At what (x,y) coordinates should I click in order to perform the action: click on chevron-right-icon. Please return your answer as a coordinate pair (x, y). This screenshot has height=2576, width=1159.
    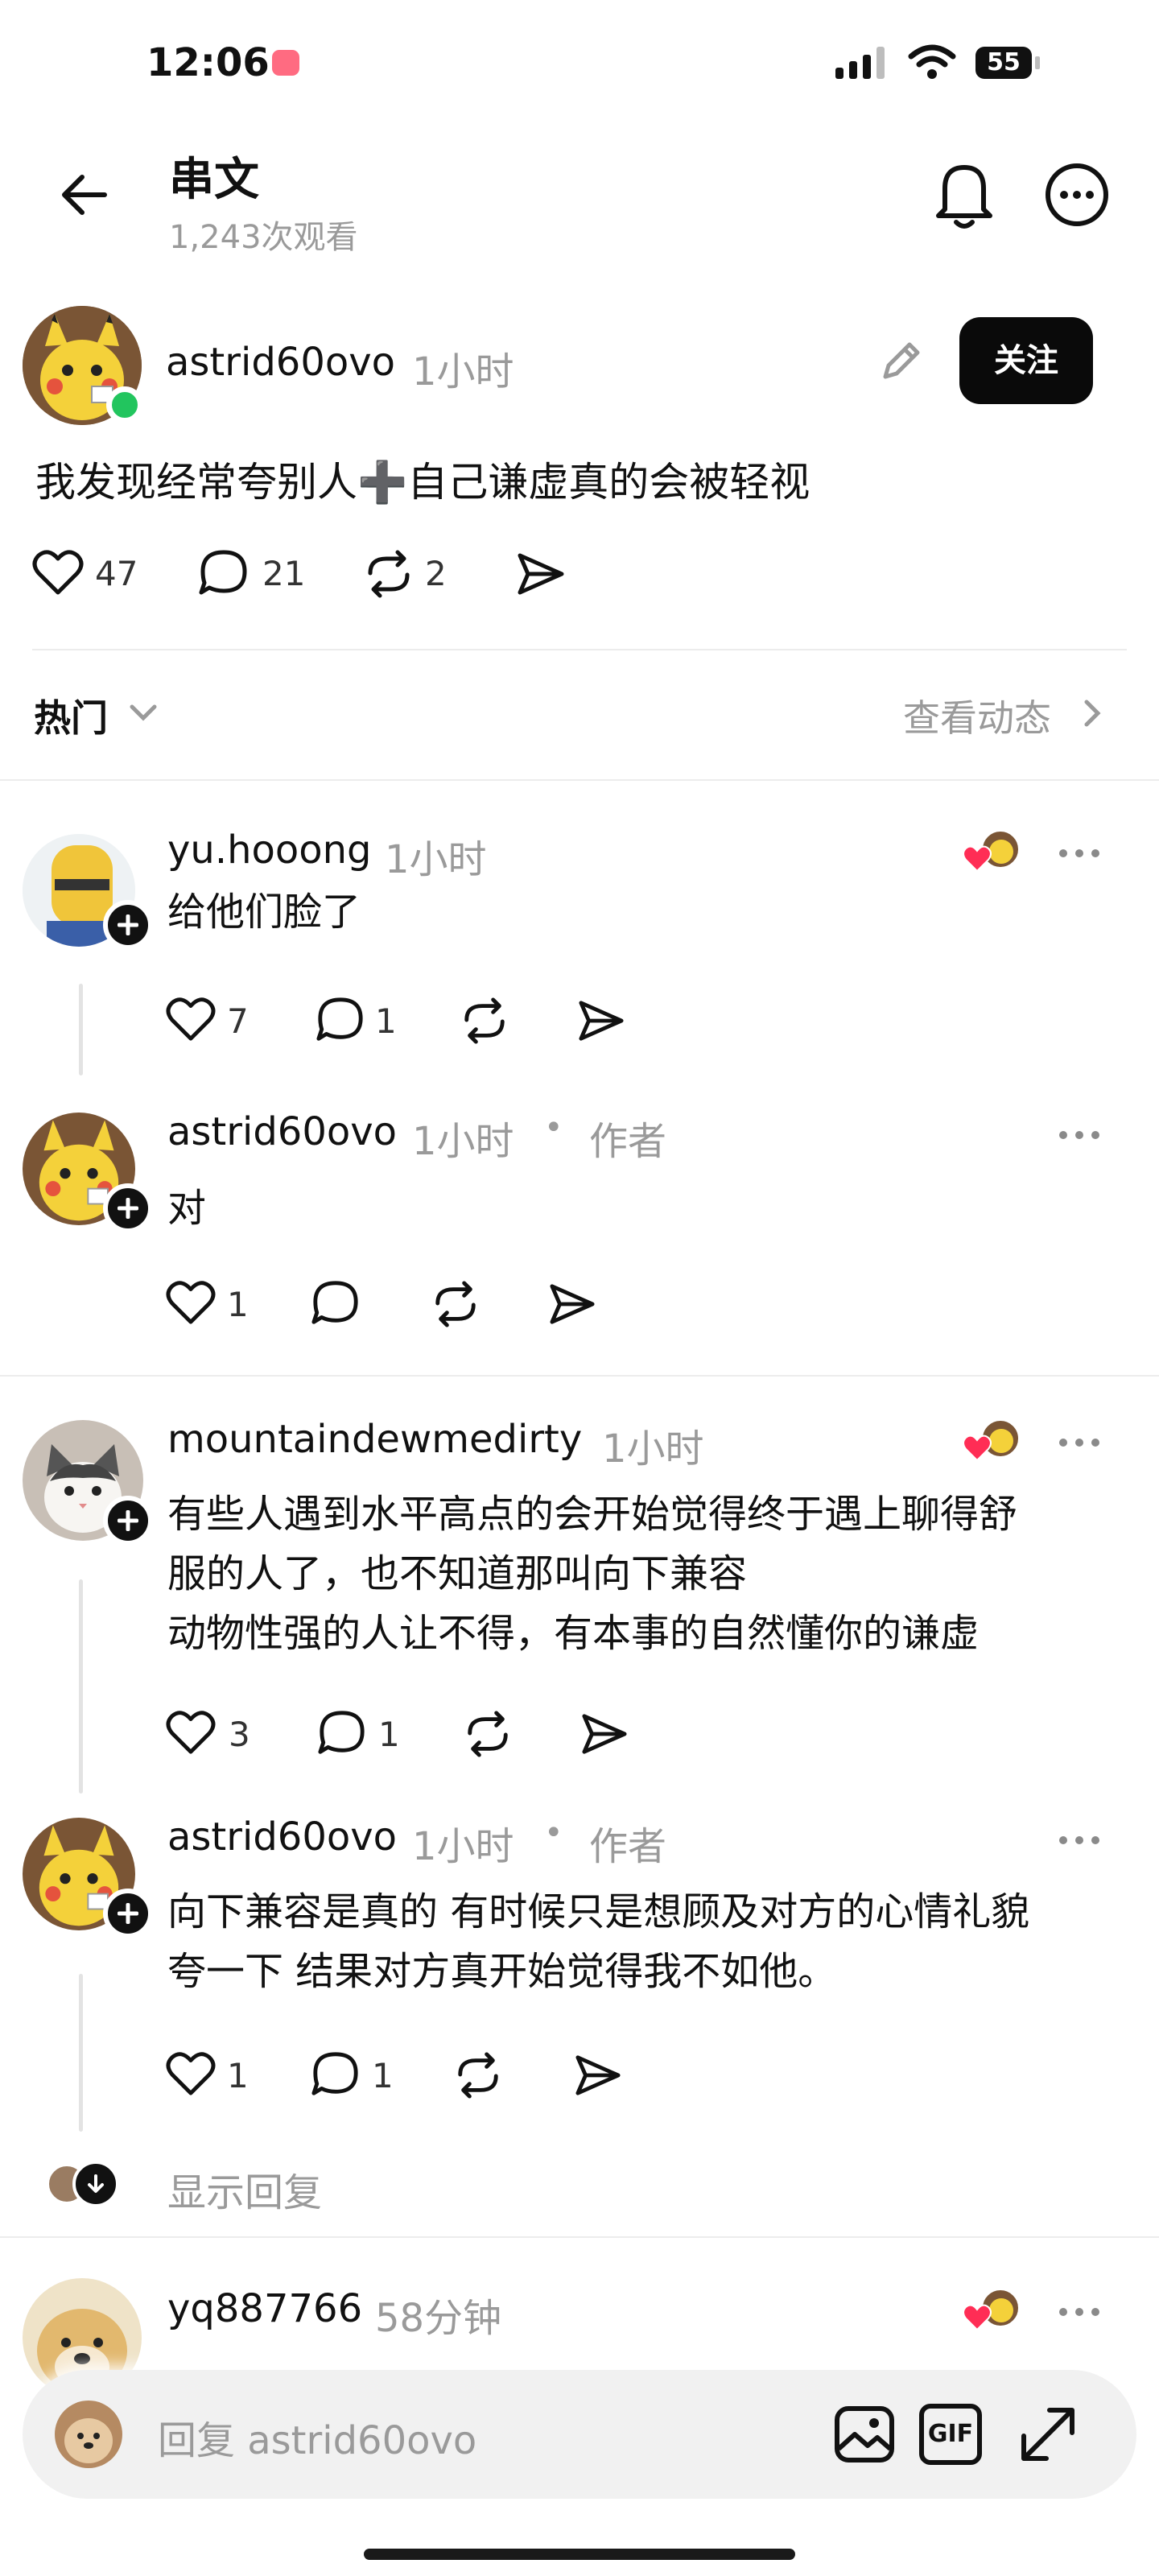
    Looking at the image, I should click on (1092, 713).